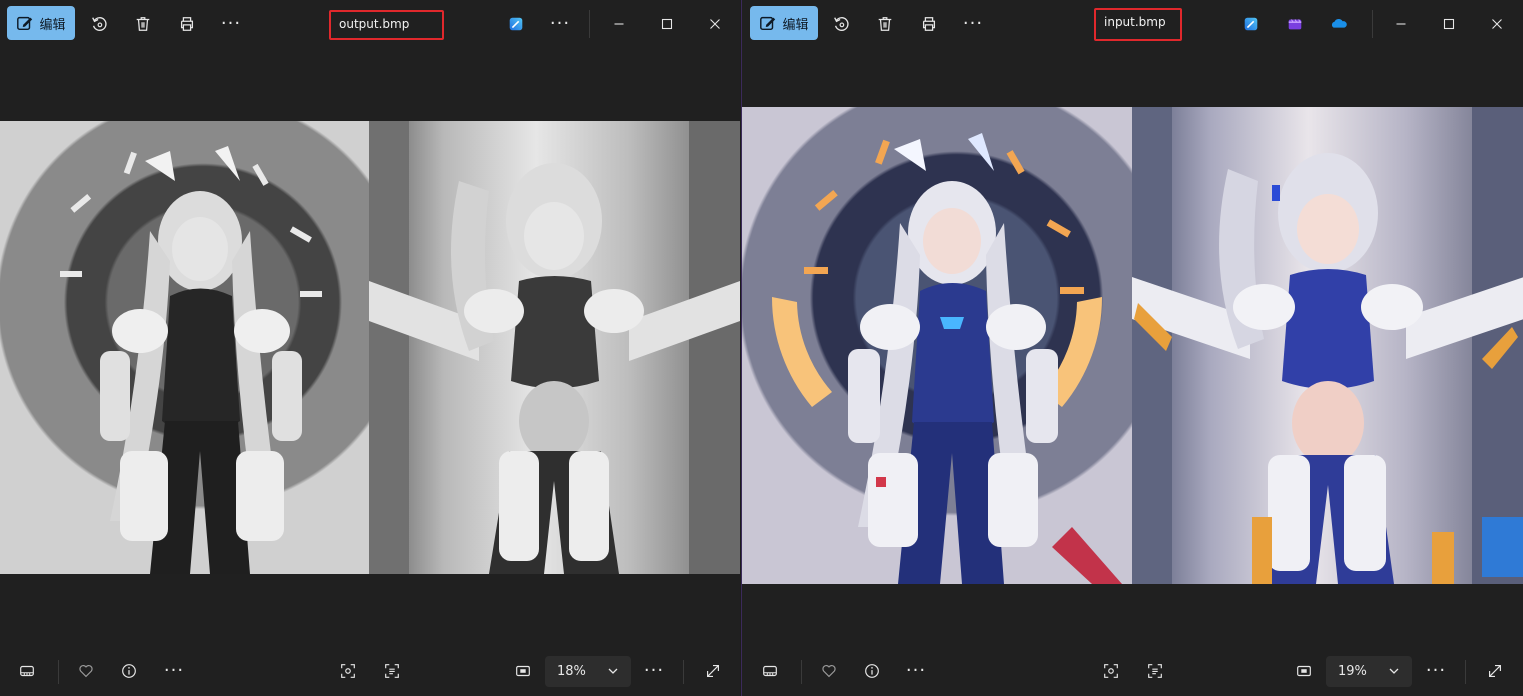 This screenshot has width=1523, height=696. I want to click on onedrive-icon, so click(1339, 23).